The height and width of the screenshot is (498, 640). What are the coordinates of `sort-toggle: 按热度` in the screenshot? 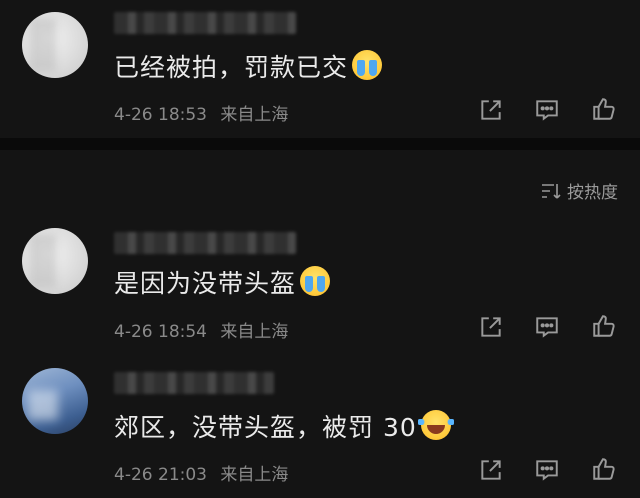 It's located at (579, 190).